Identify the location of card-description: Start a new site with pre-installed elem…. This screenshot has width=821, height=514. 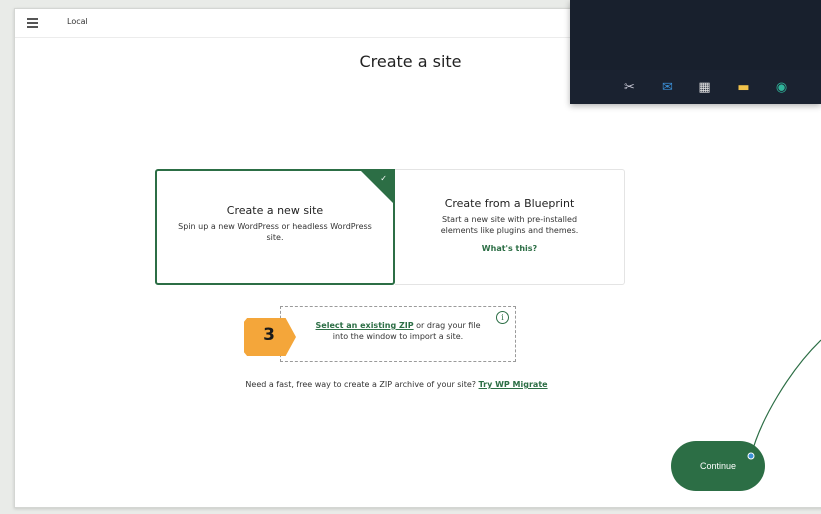
(509, 225).